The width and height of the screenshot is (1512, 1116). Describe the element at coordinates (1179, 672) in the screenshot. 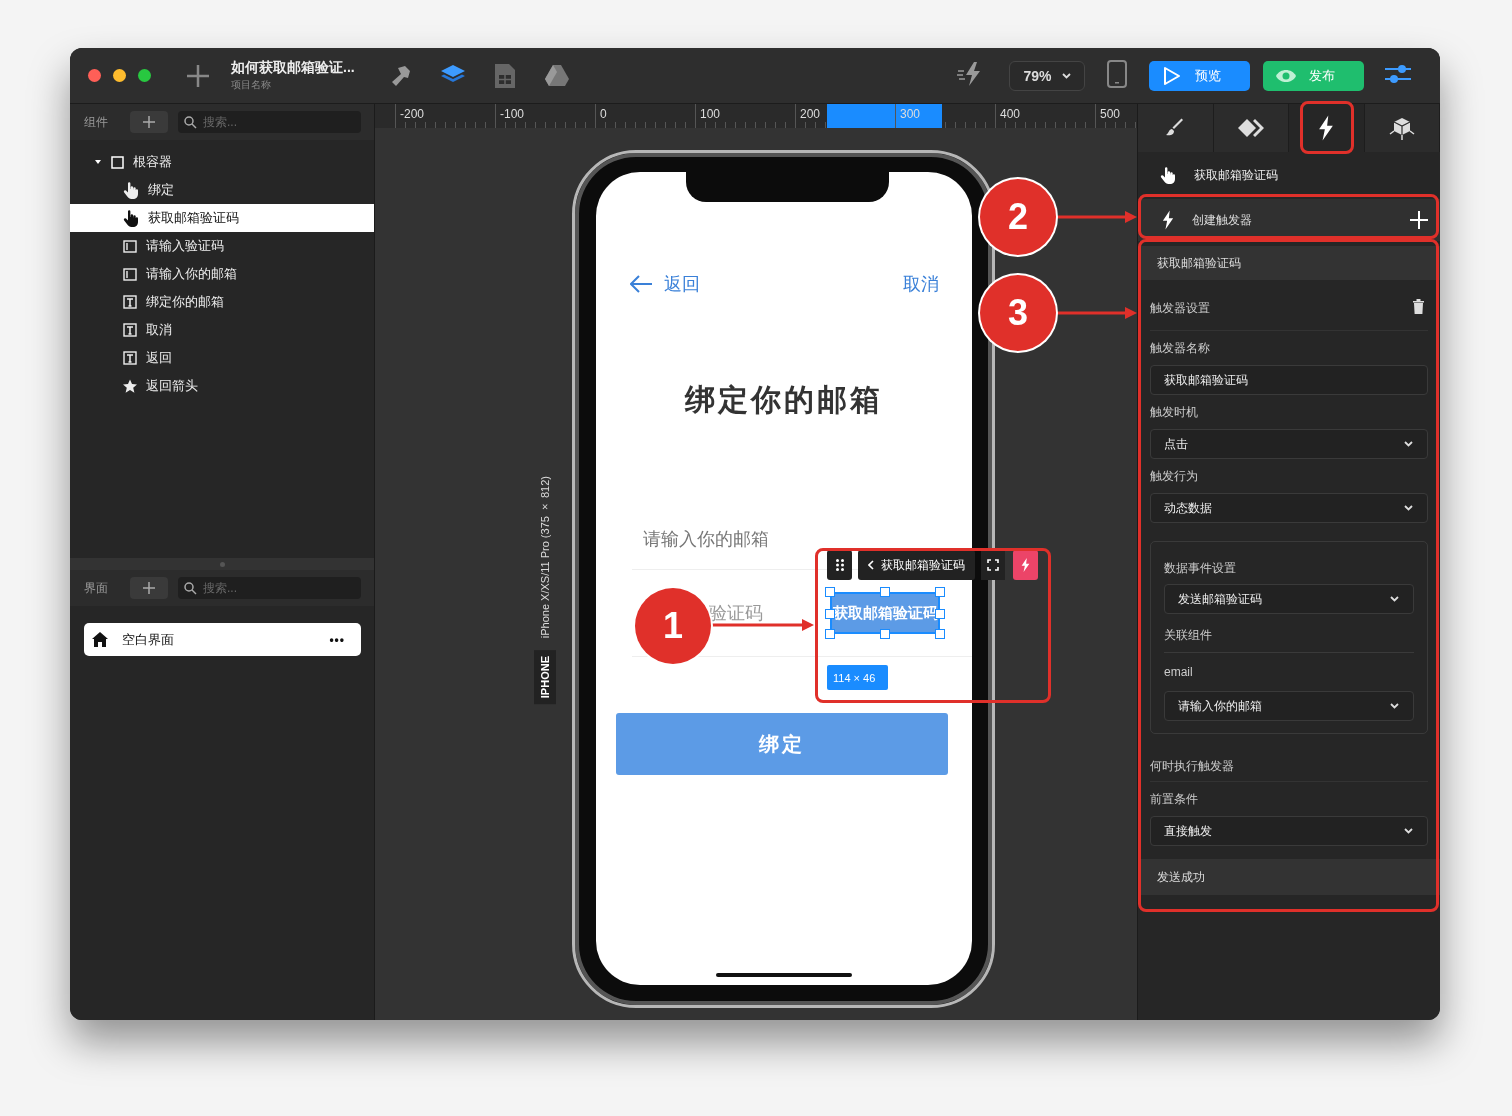

I see `field-label: email` at that location.